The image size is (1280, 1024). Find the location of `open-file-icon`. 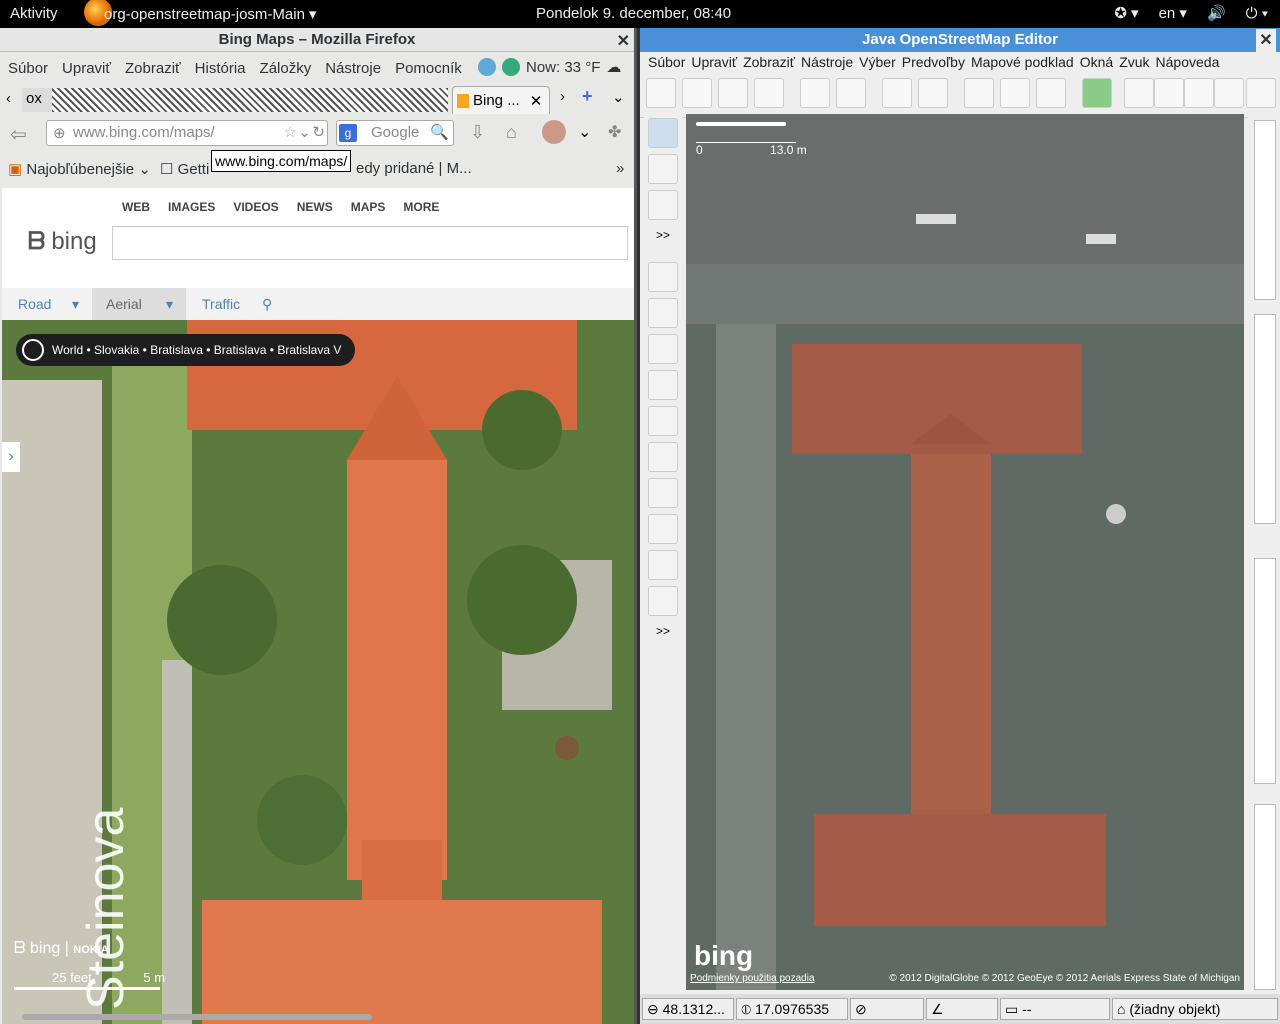

open-file-icon is located at coordinates (661, 93).